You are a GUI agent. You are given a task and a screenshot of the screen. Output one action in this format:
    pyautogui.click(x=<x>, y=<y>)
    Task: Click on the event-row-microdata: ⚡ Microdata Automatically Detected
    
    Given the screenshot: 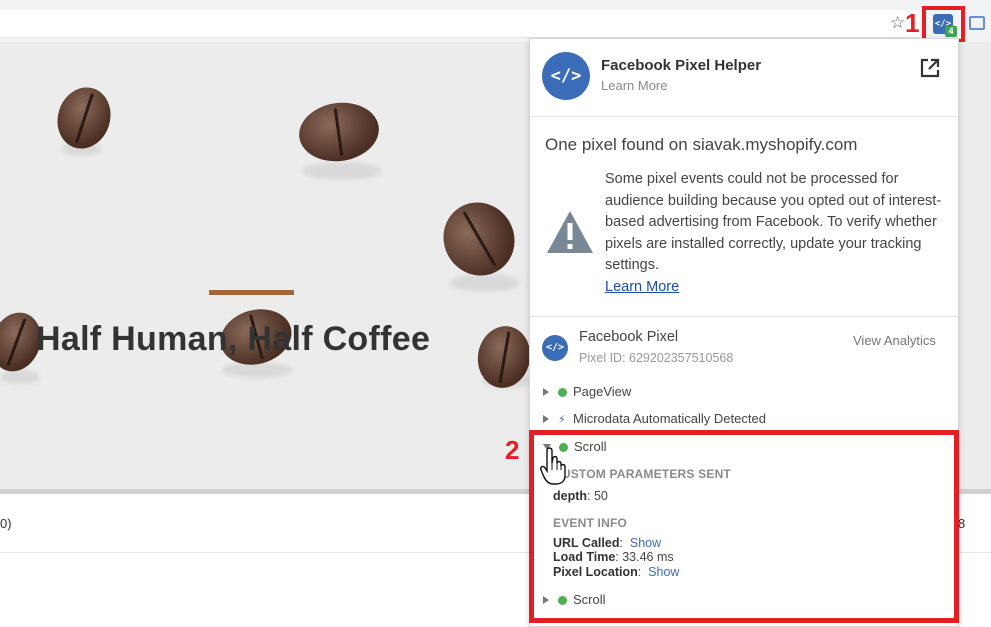 What is the action you would take?
    pyautogui.click(x=654, y=420)
    